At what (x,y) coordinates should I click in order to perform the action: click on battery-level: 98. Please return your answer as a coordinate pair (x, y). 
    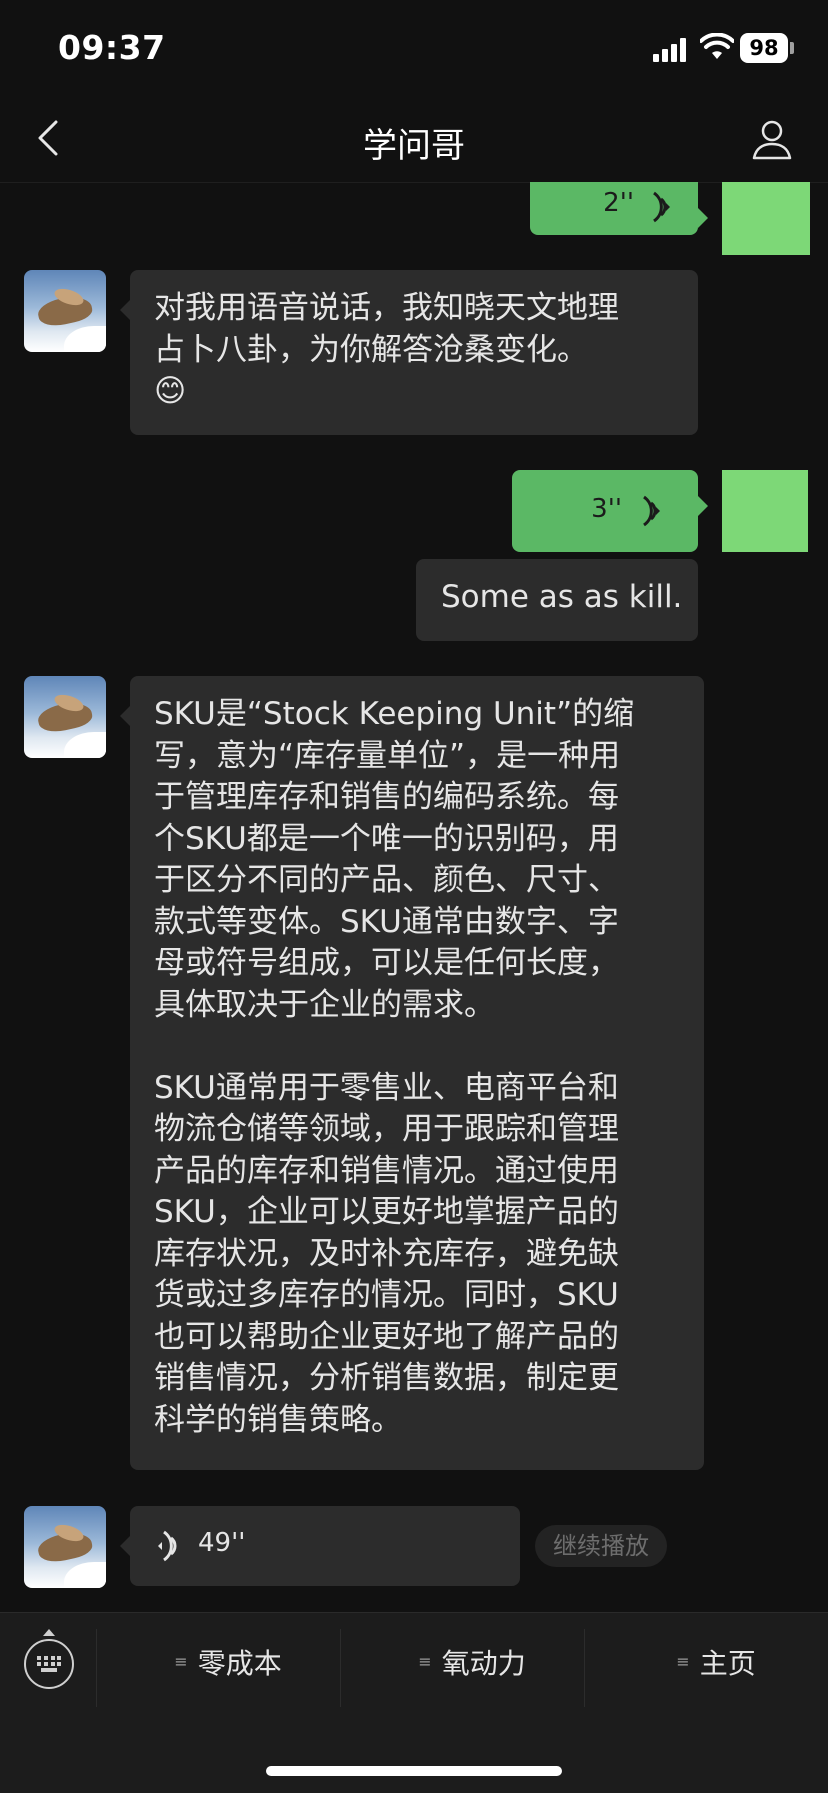
    Looking at the image, I should click on (764, 48).